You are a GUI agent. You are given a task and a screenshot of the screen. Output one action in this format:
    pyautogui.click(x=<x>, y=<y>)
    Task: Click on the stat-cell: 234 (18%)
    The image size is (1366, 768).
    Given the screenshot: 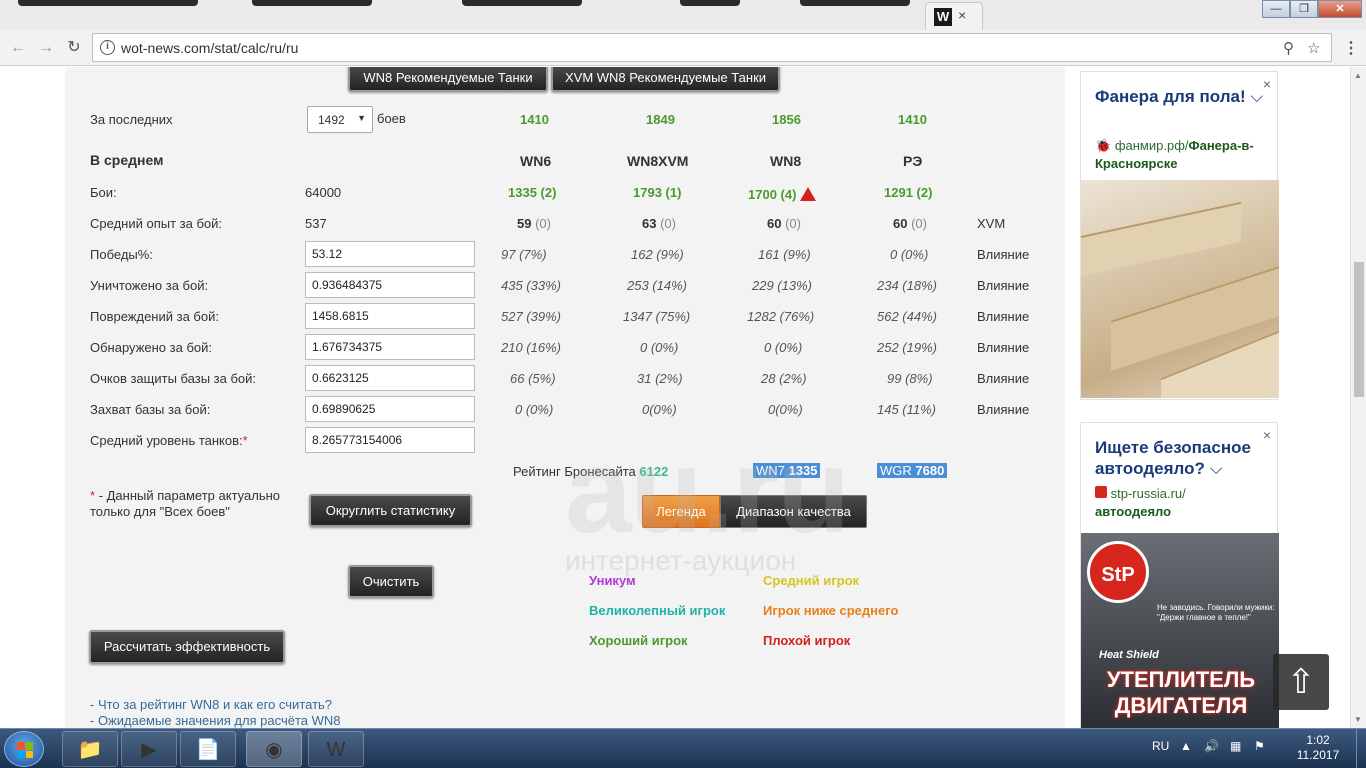 What is the action you would take?
    pyautogui.click(x=907, y=285)
    